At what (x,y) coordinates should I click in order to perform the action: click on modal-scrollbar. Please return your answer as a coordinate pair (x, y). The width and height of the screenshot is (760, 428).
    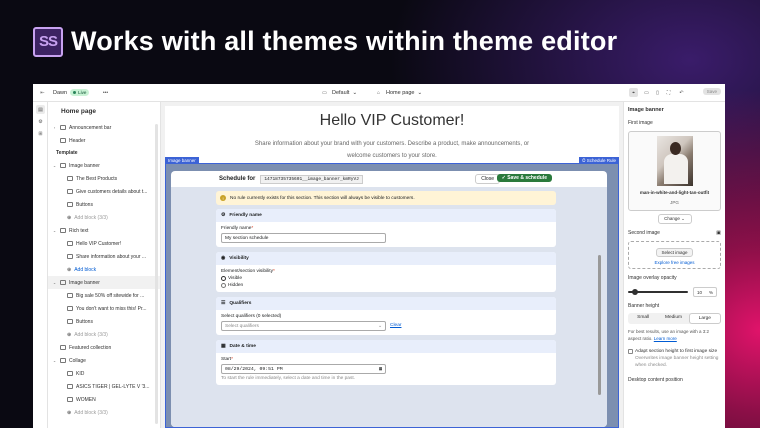
    Looking at the image, I should click on (599, 325).